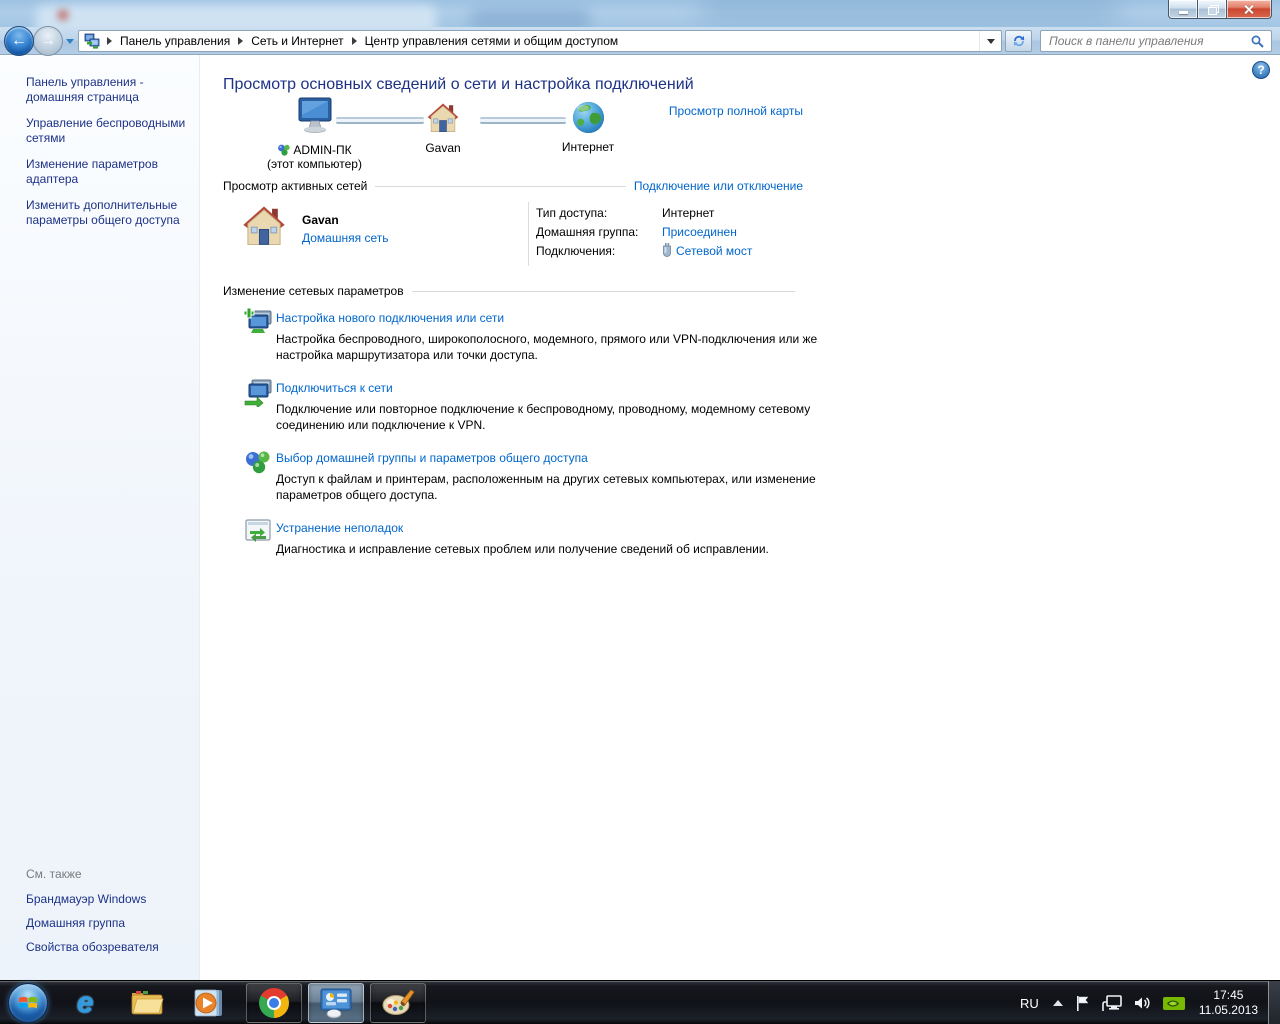  What do you see at coordinates (644, 212) in the screenshot?
I see `detail-row-access-type: Тип доступа: Интернет` at bounding box center [644, 212].